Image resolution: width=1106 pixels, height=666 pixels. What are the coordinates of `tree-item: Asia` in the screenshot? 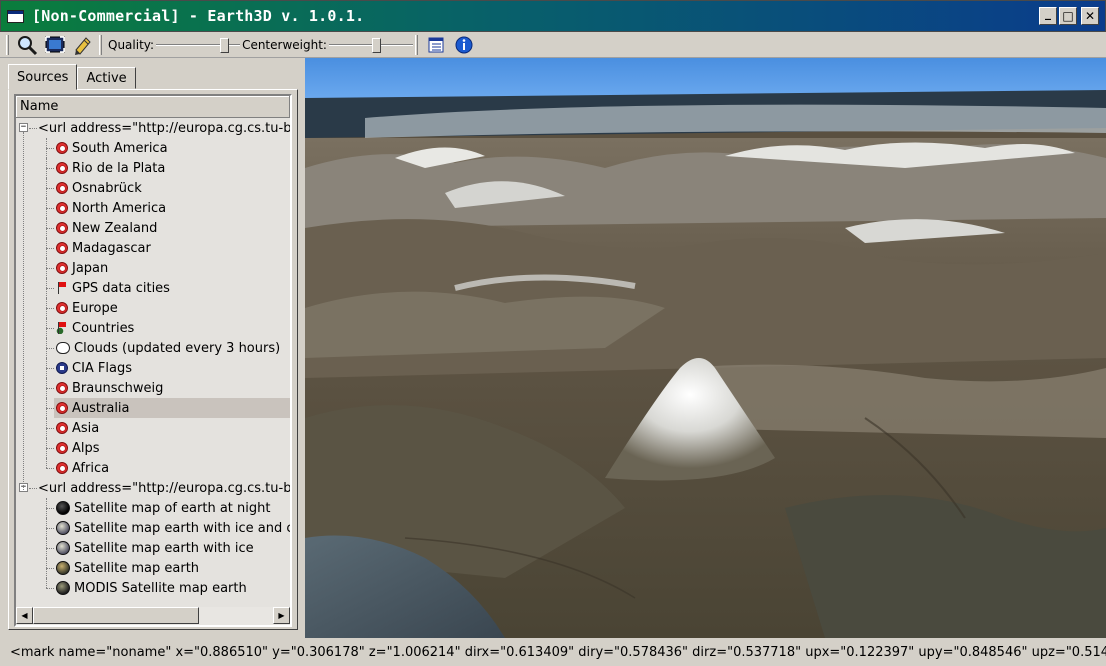 It's located at (153, 428).